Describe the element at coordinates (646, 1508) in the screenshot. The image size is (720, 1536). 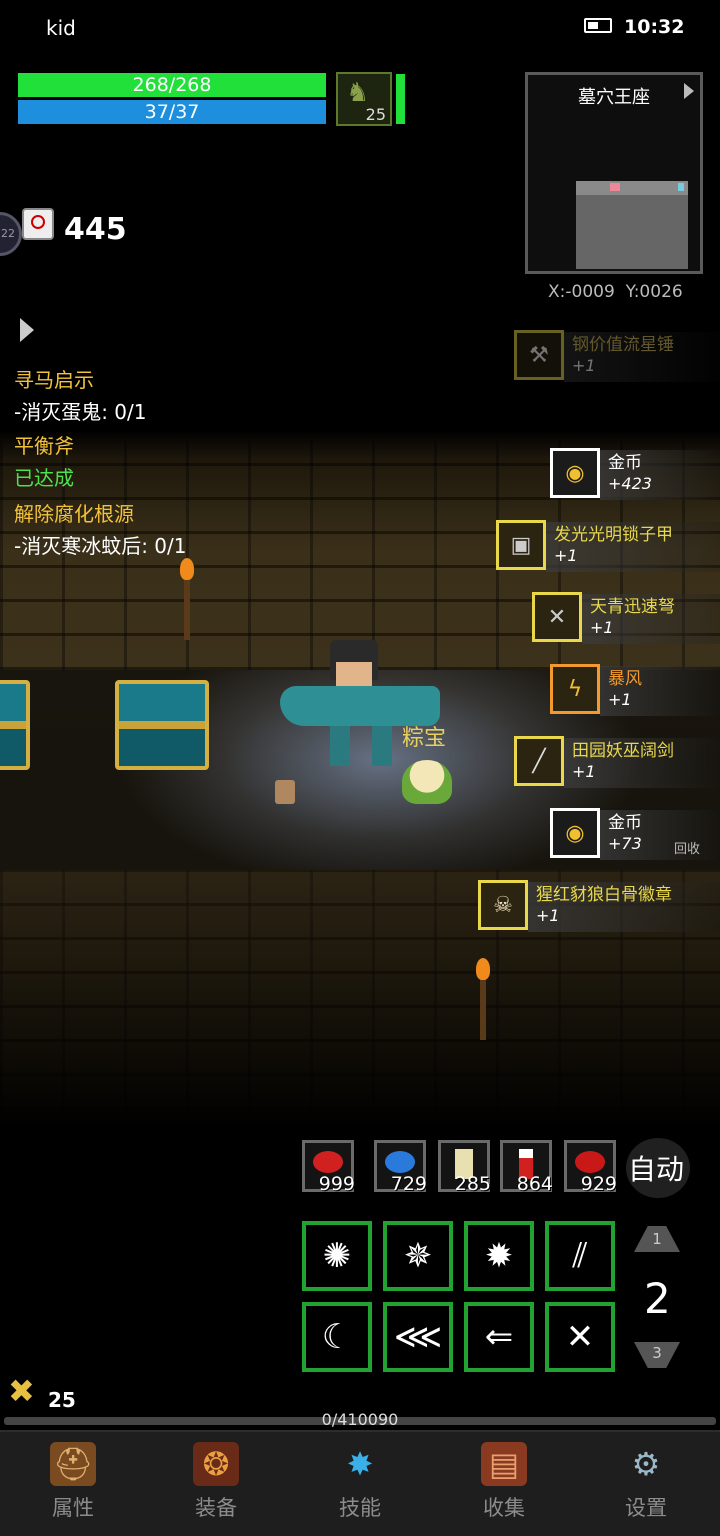
I see `tab-label: 设置` at that location.